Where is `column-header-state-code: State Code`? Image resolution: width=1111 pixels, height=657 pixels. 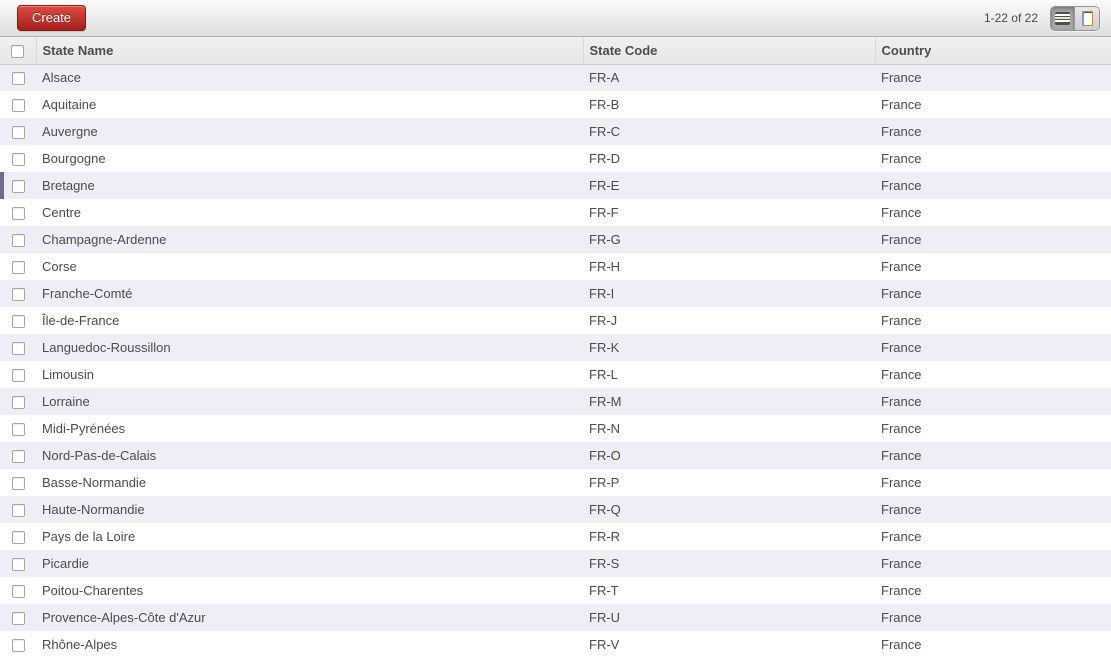
column-header-state-code: State Code is located at coordinates (728, 51).